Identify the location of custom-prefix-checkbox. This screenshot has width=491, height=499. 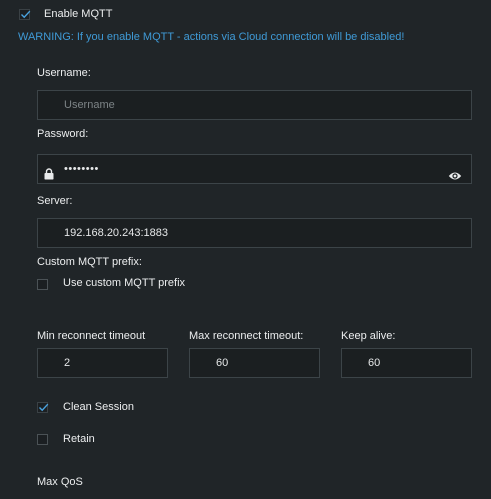
(42, 284).